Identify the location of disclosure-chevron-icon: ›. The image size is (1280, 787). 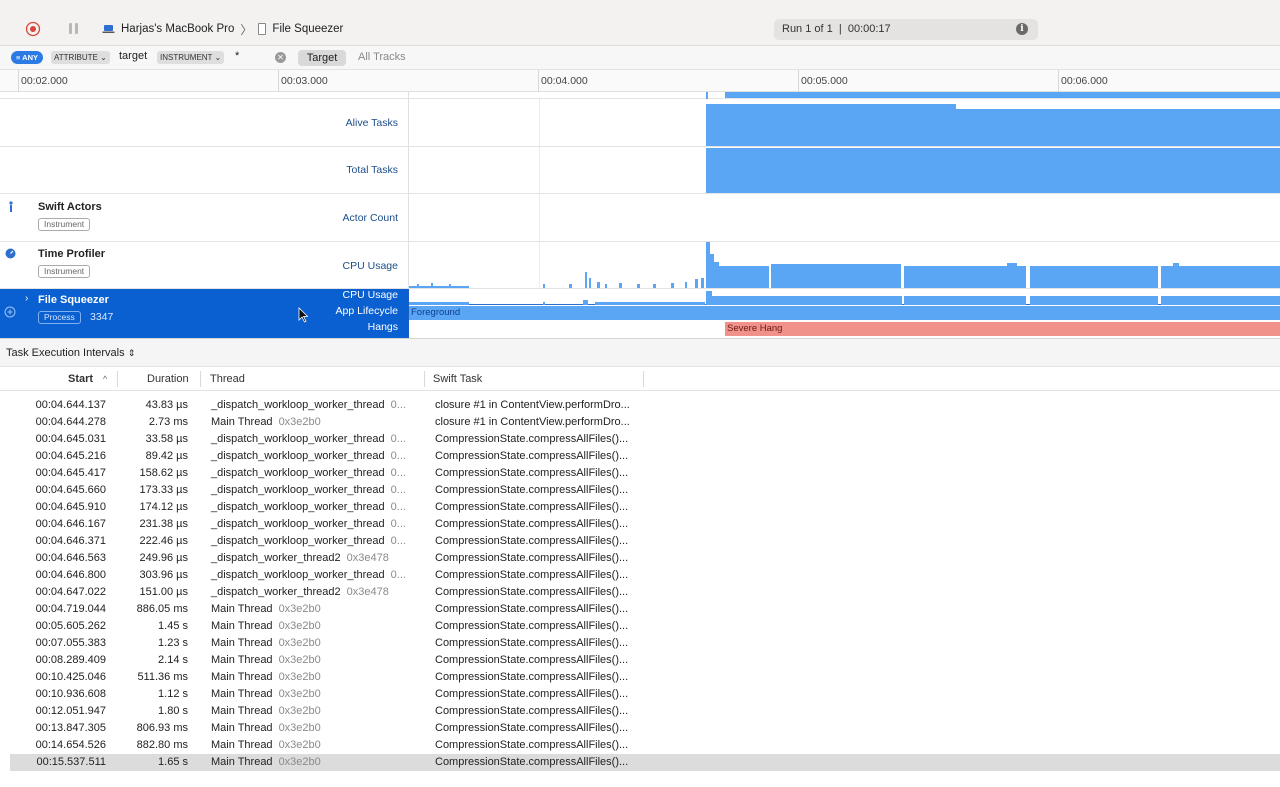
(26, 298).